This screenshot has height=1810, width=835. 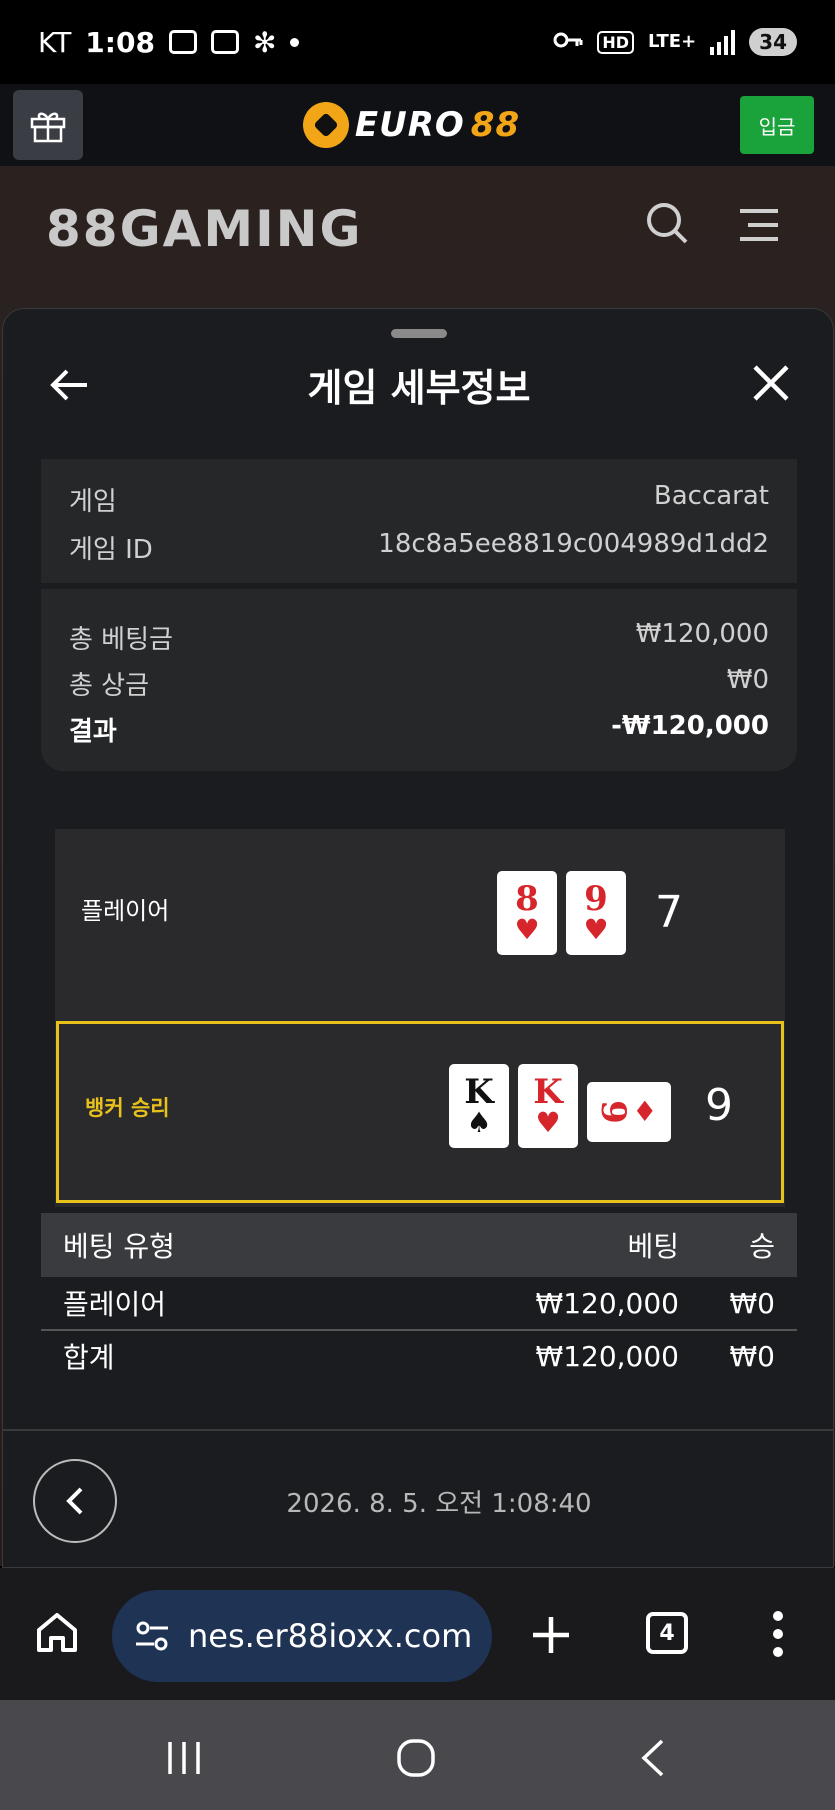 I want to click on player-hand: 플레이어 8 ♥ 9 ♥ 7, so click(x=420, y=920).